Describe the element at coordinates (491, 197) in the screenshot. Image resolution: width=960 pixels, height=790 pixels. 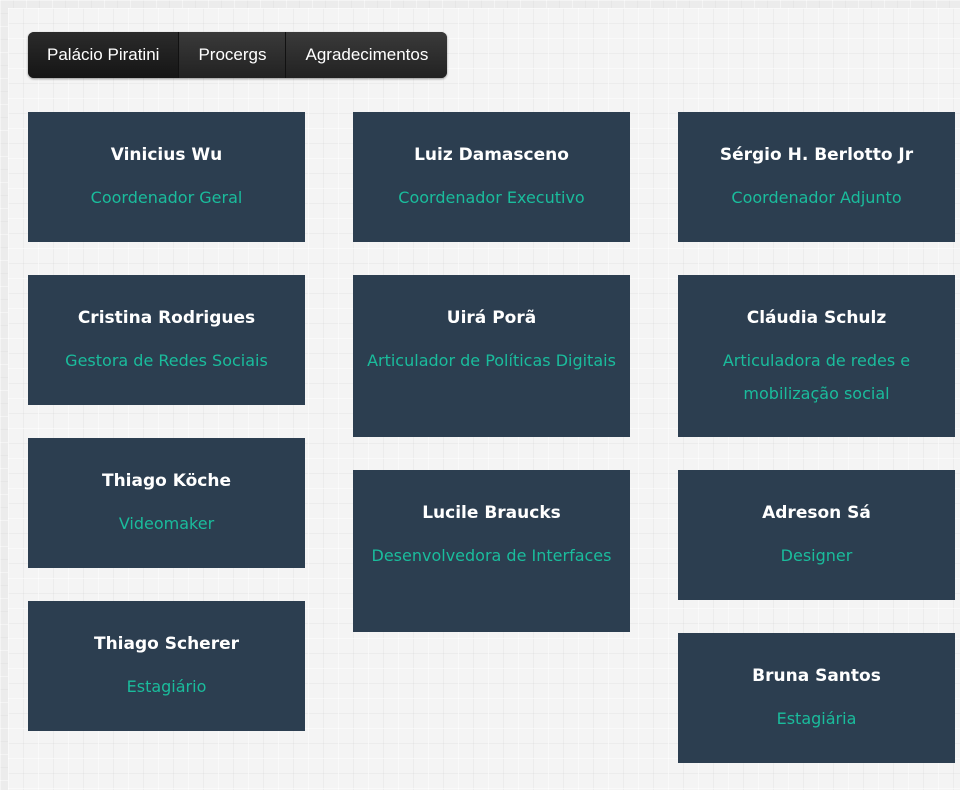
I see `member-role: Coordenador Executivo` at that location.